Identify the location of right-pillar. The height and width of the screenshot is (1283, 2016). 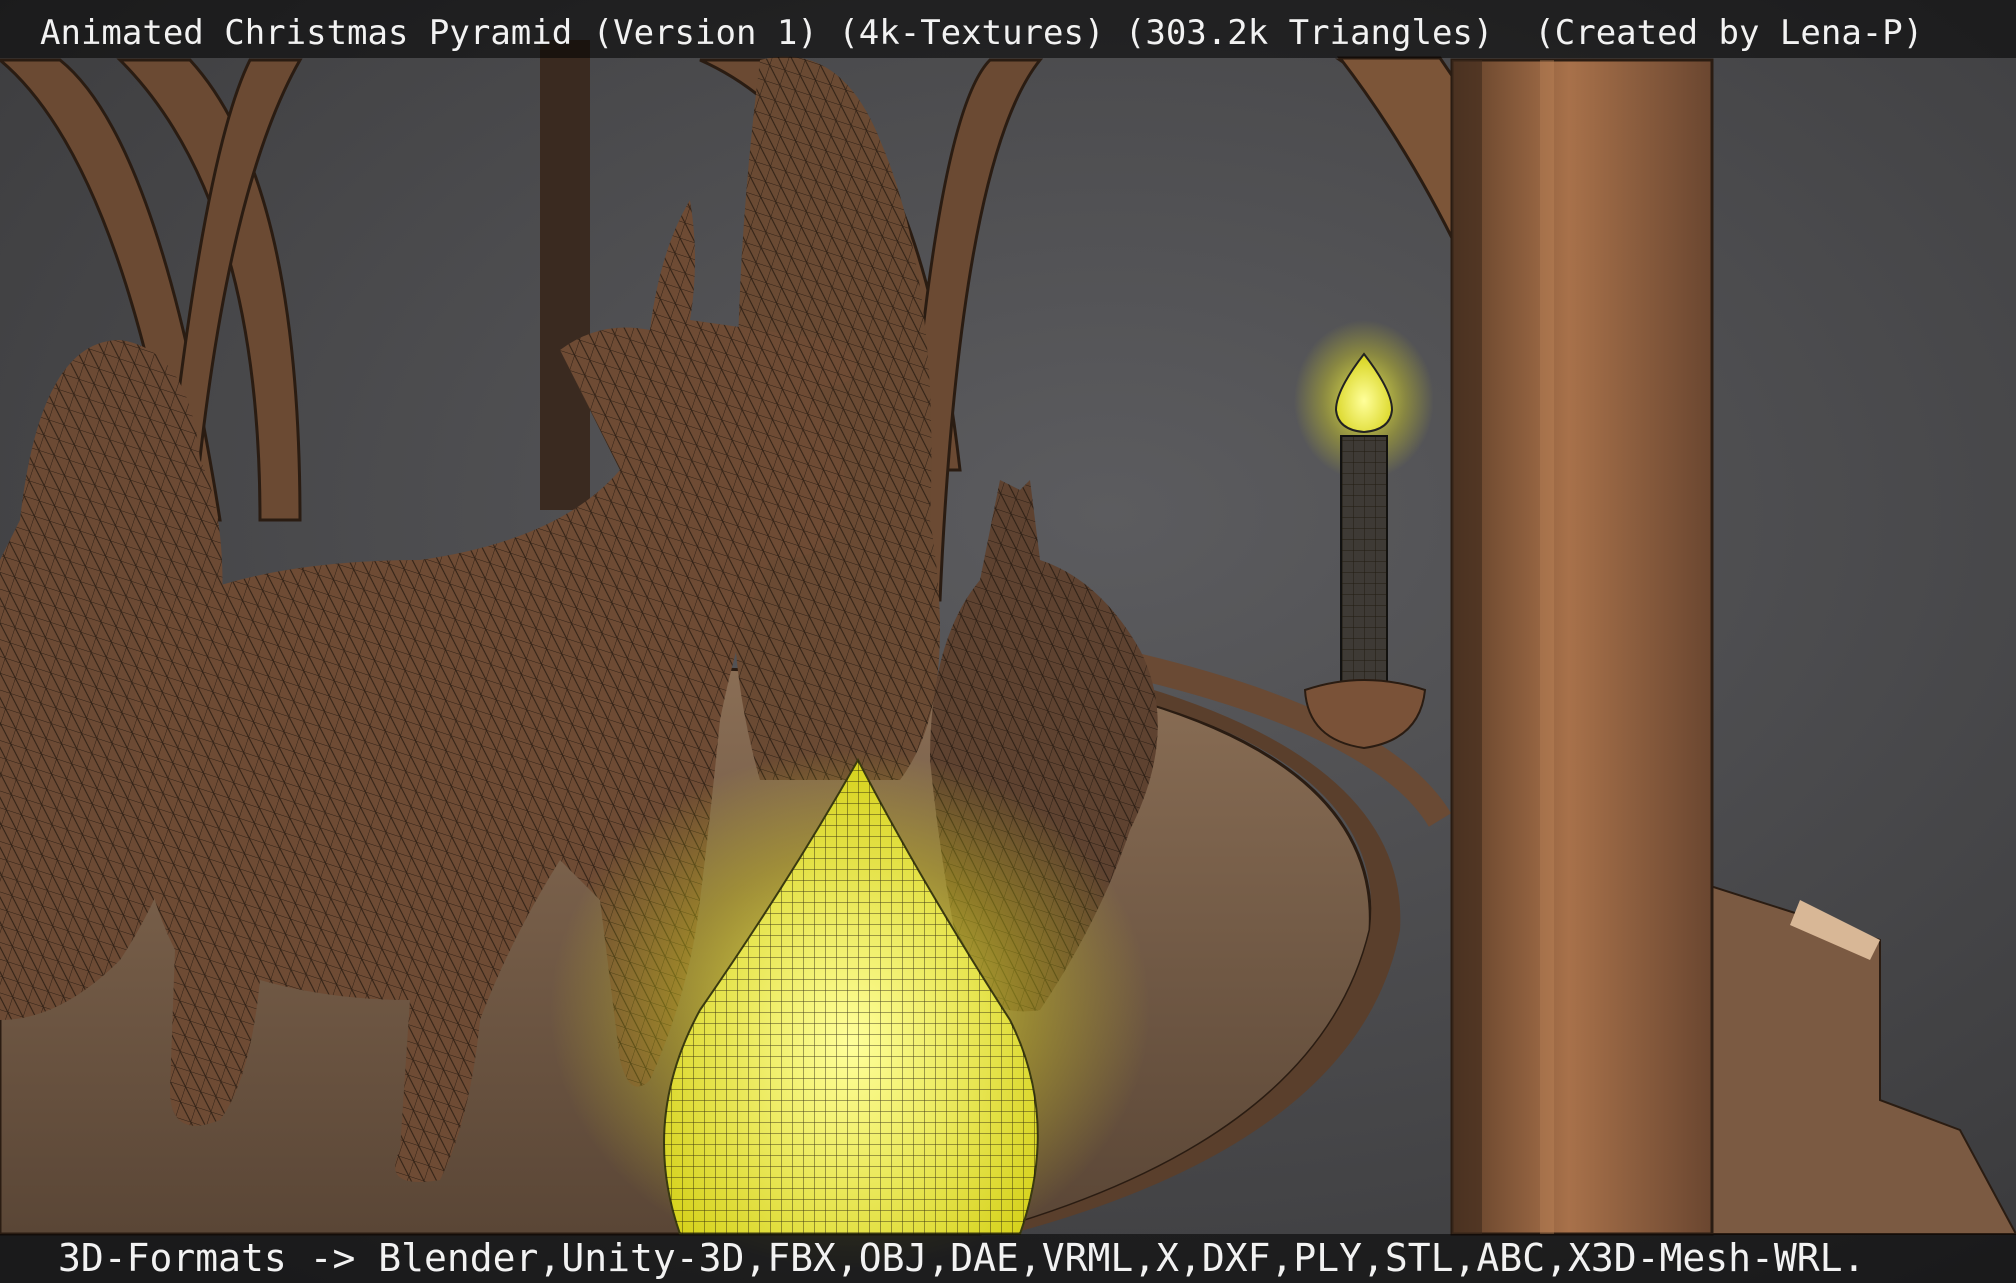
(1582, 647).